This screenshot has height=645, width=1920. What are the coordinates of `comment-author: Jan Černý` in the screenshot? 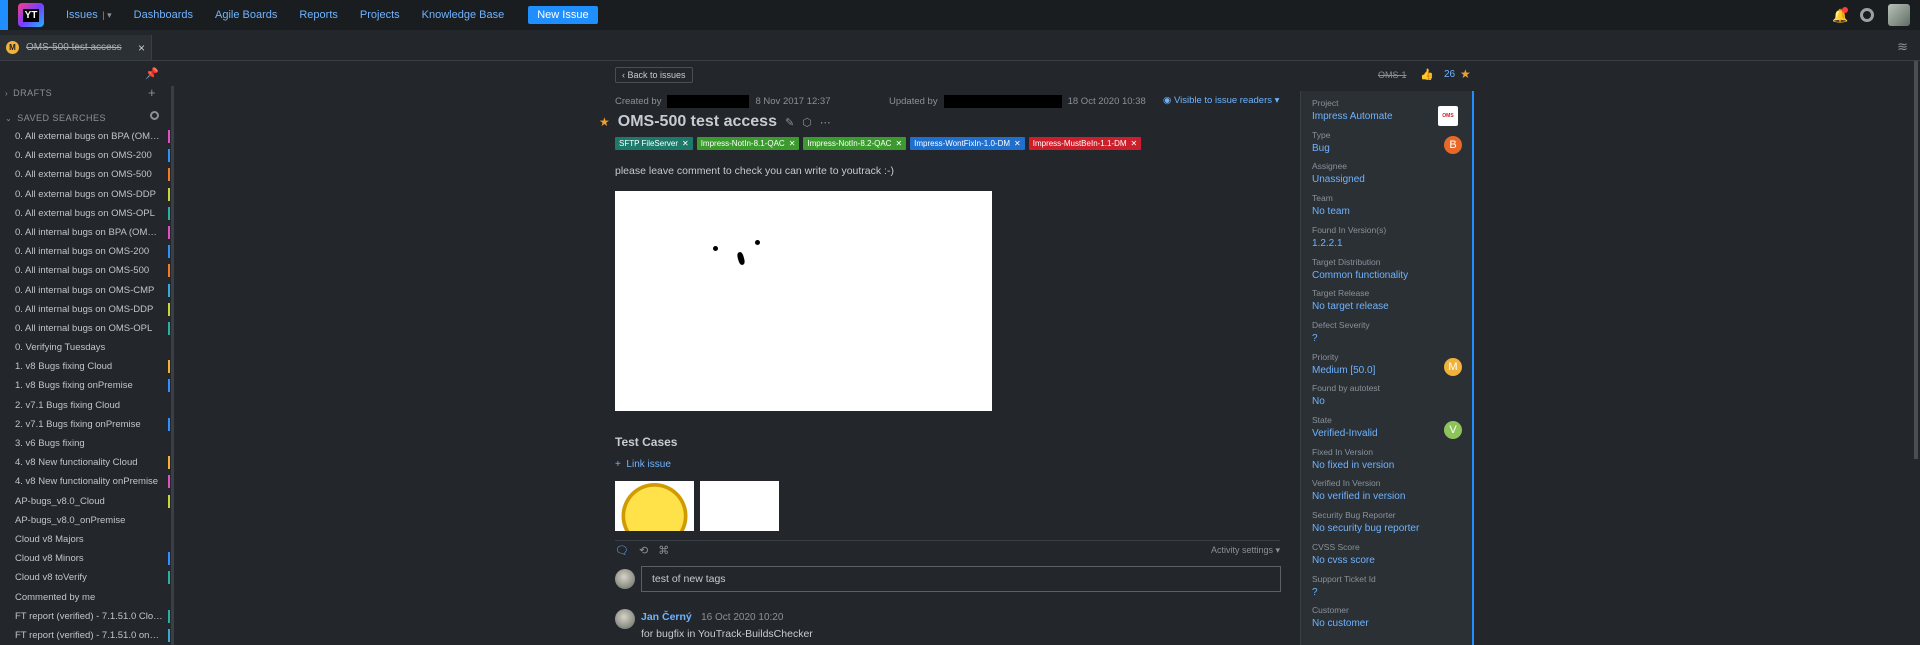 It's located at (666, 617).